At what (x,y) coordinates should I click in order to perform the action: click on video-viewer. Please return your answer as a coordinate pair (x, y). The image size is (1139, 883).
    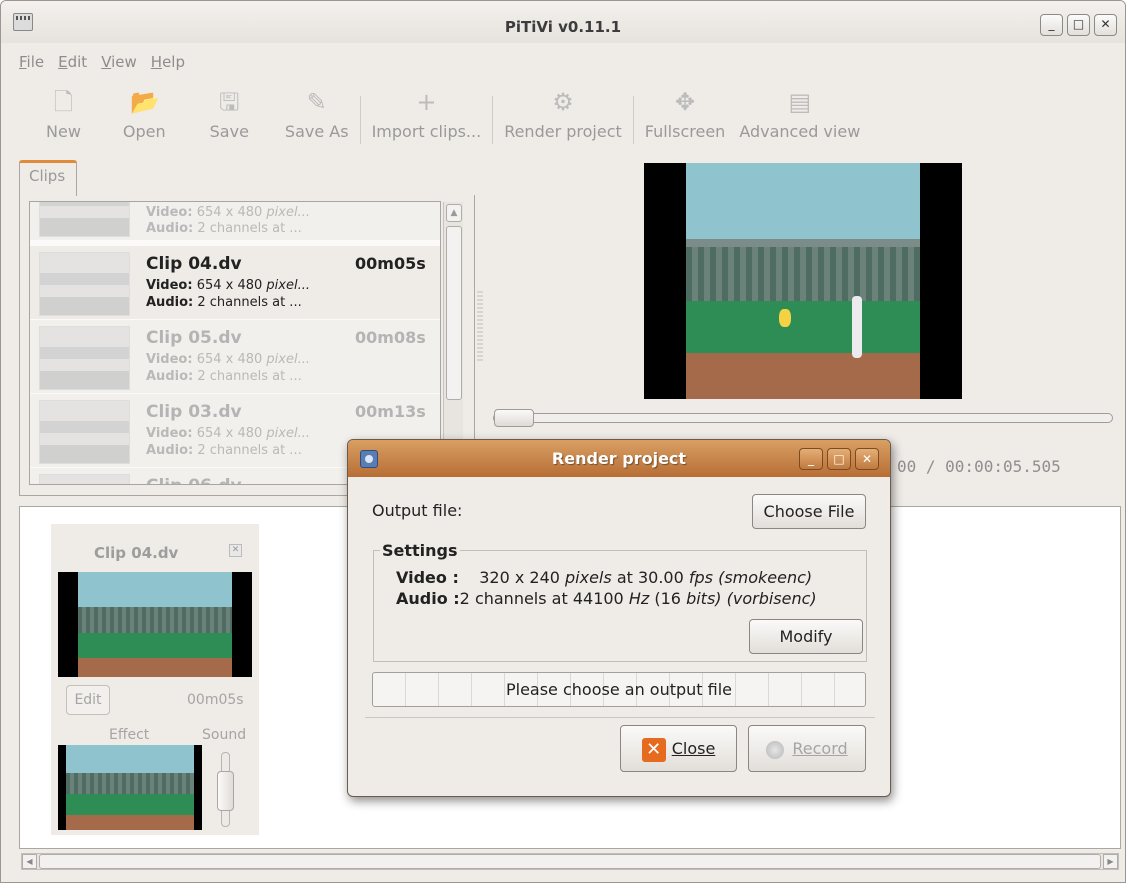
    Looking at the image, I should click on (803, 281).